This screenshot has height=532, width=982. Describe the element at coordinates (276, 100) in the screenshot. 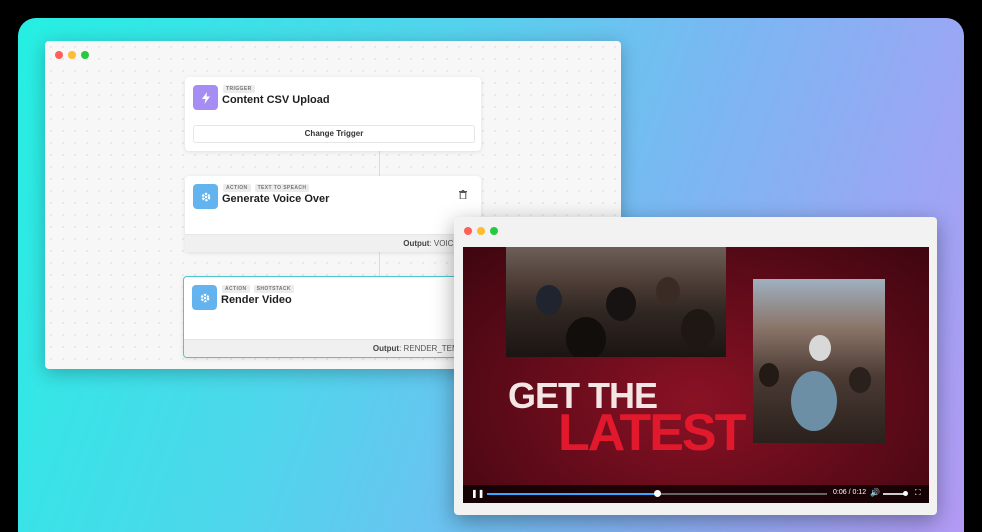

I see `trigger-title: Content CSV Upload` at that location.